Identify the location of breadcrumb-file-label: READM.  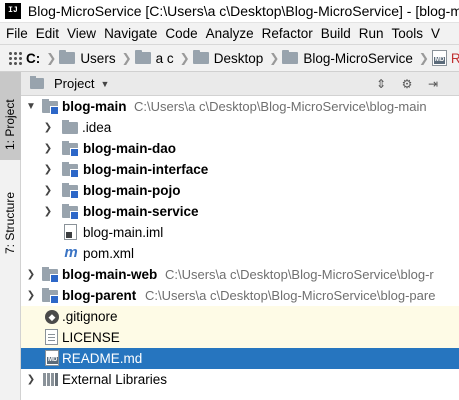
(455, 58).